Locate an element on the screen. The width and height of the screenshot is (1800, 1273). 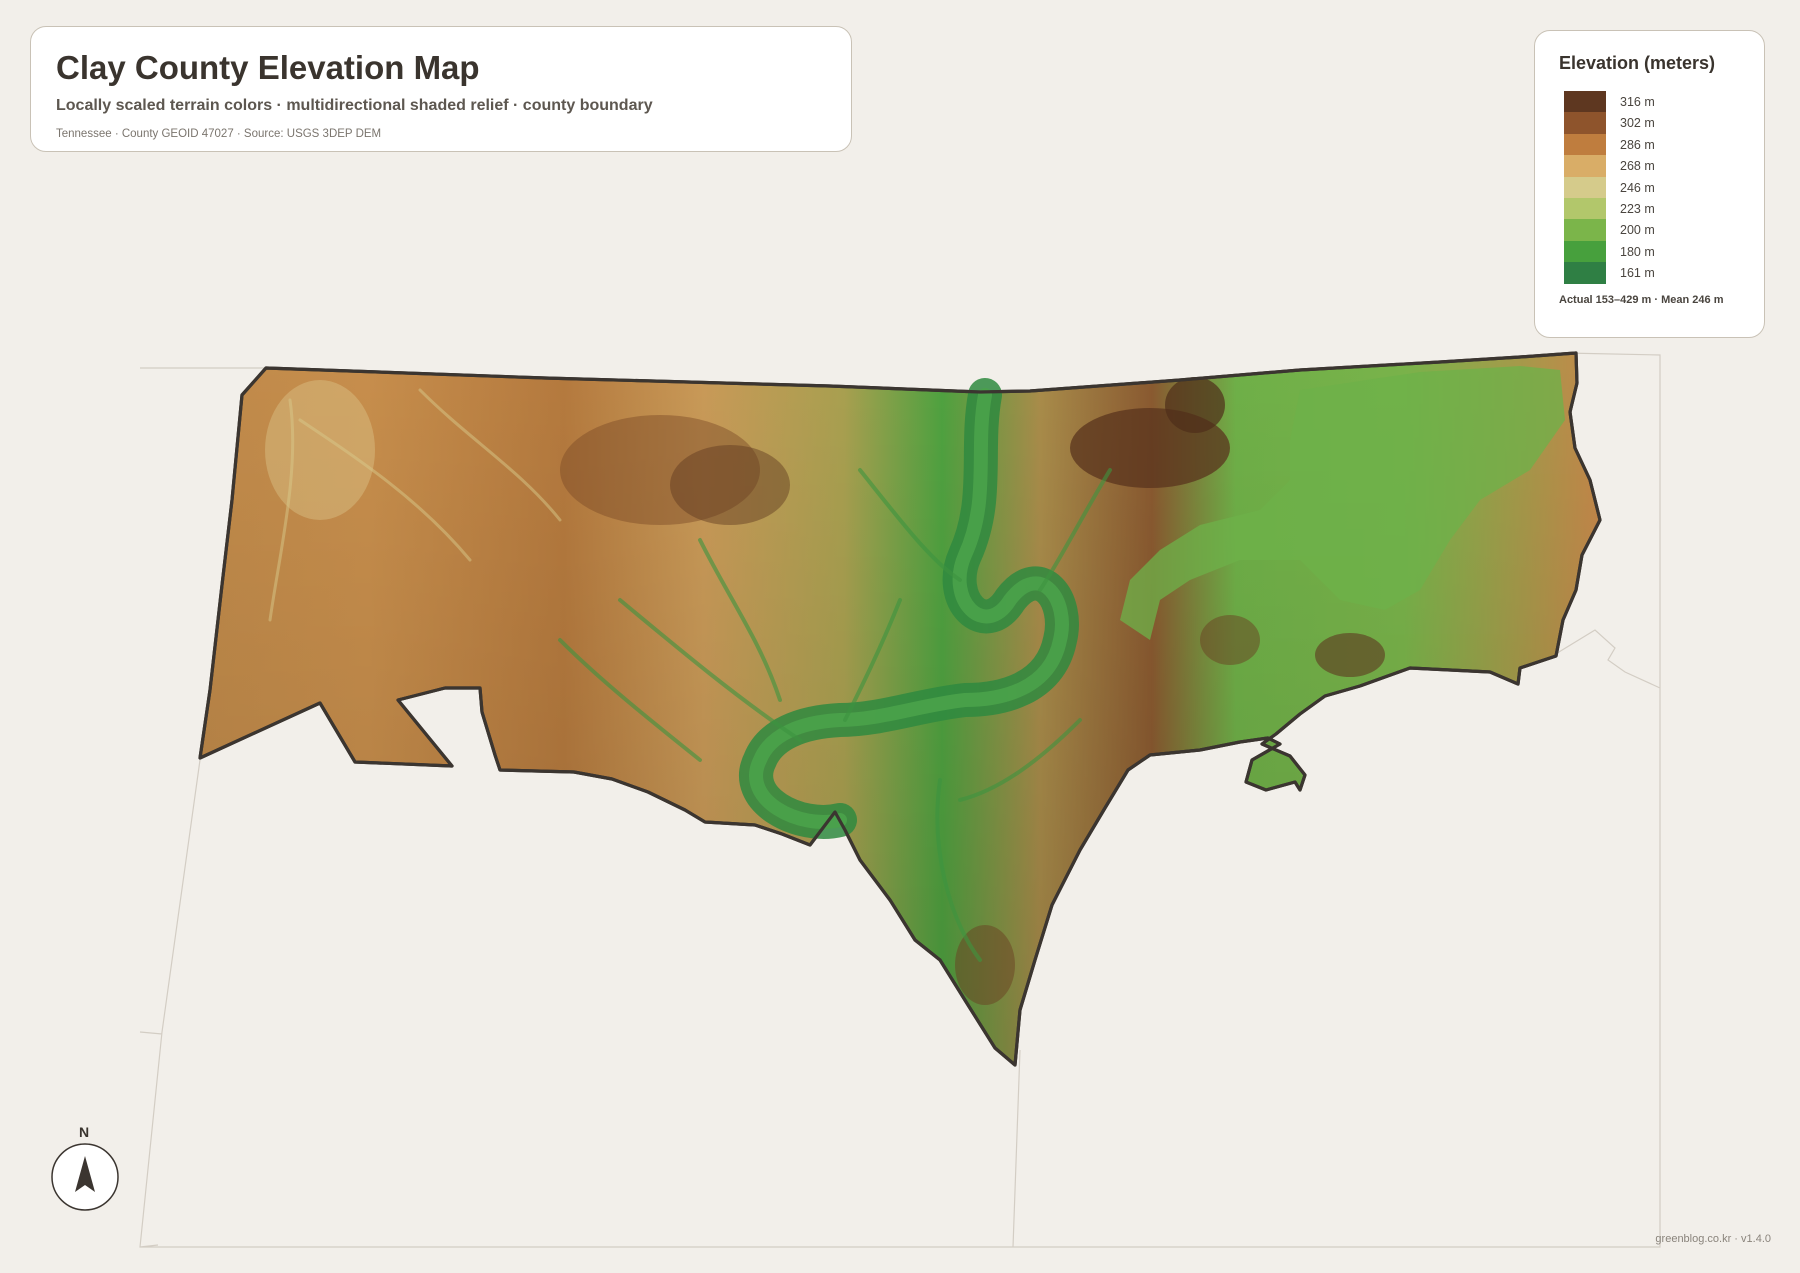
legend-label: 268 m is located at coordinates (1637, 166).